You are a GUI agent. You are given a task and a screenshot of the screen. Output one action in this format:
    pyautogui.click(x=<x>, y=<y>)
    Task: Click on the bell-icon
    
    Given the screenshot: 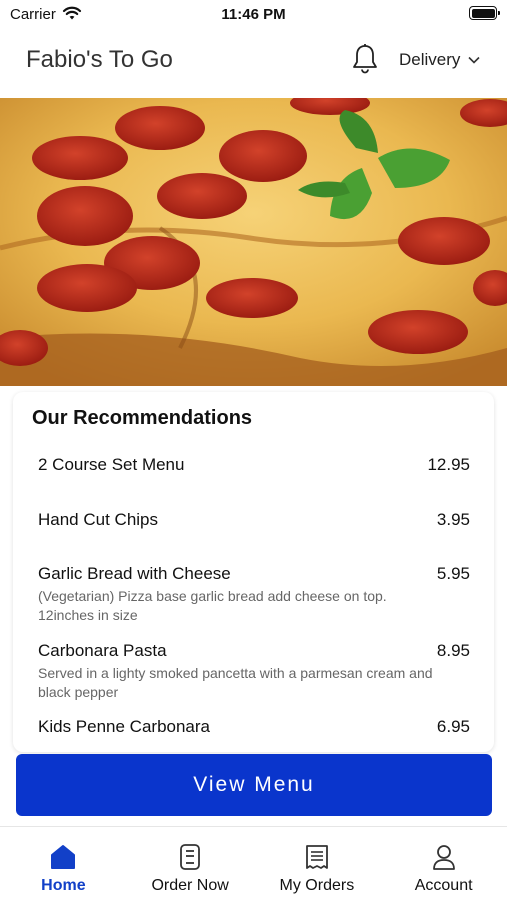 What is the action you would take?
    pyautogui.click(x=365, y=59)
    